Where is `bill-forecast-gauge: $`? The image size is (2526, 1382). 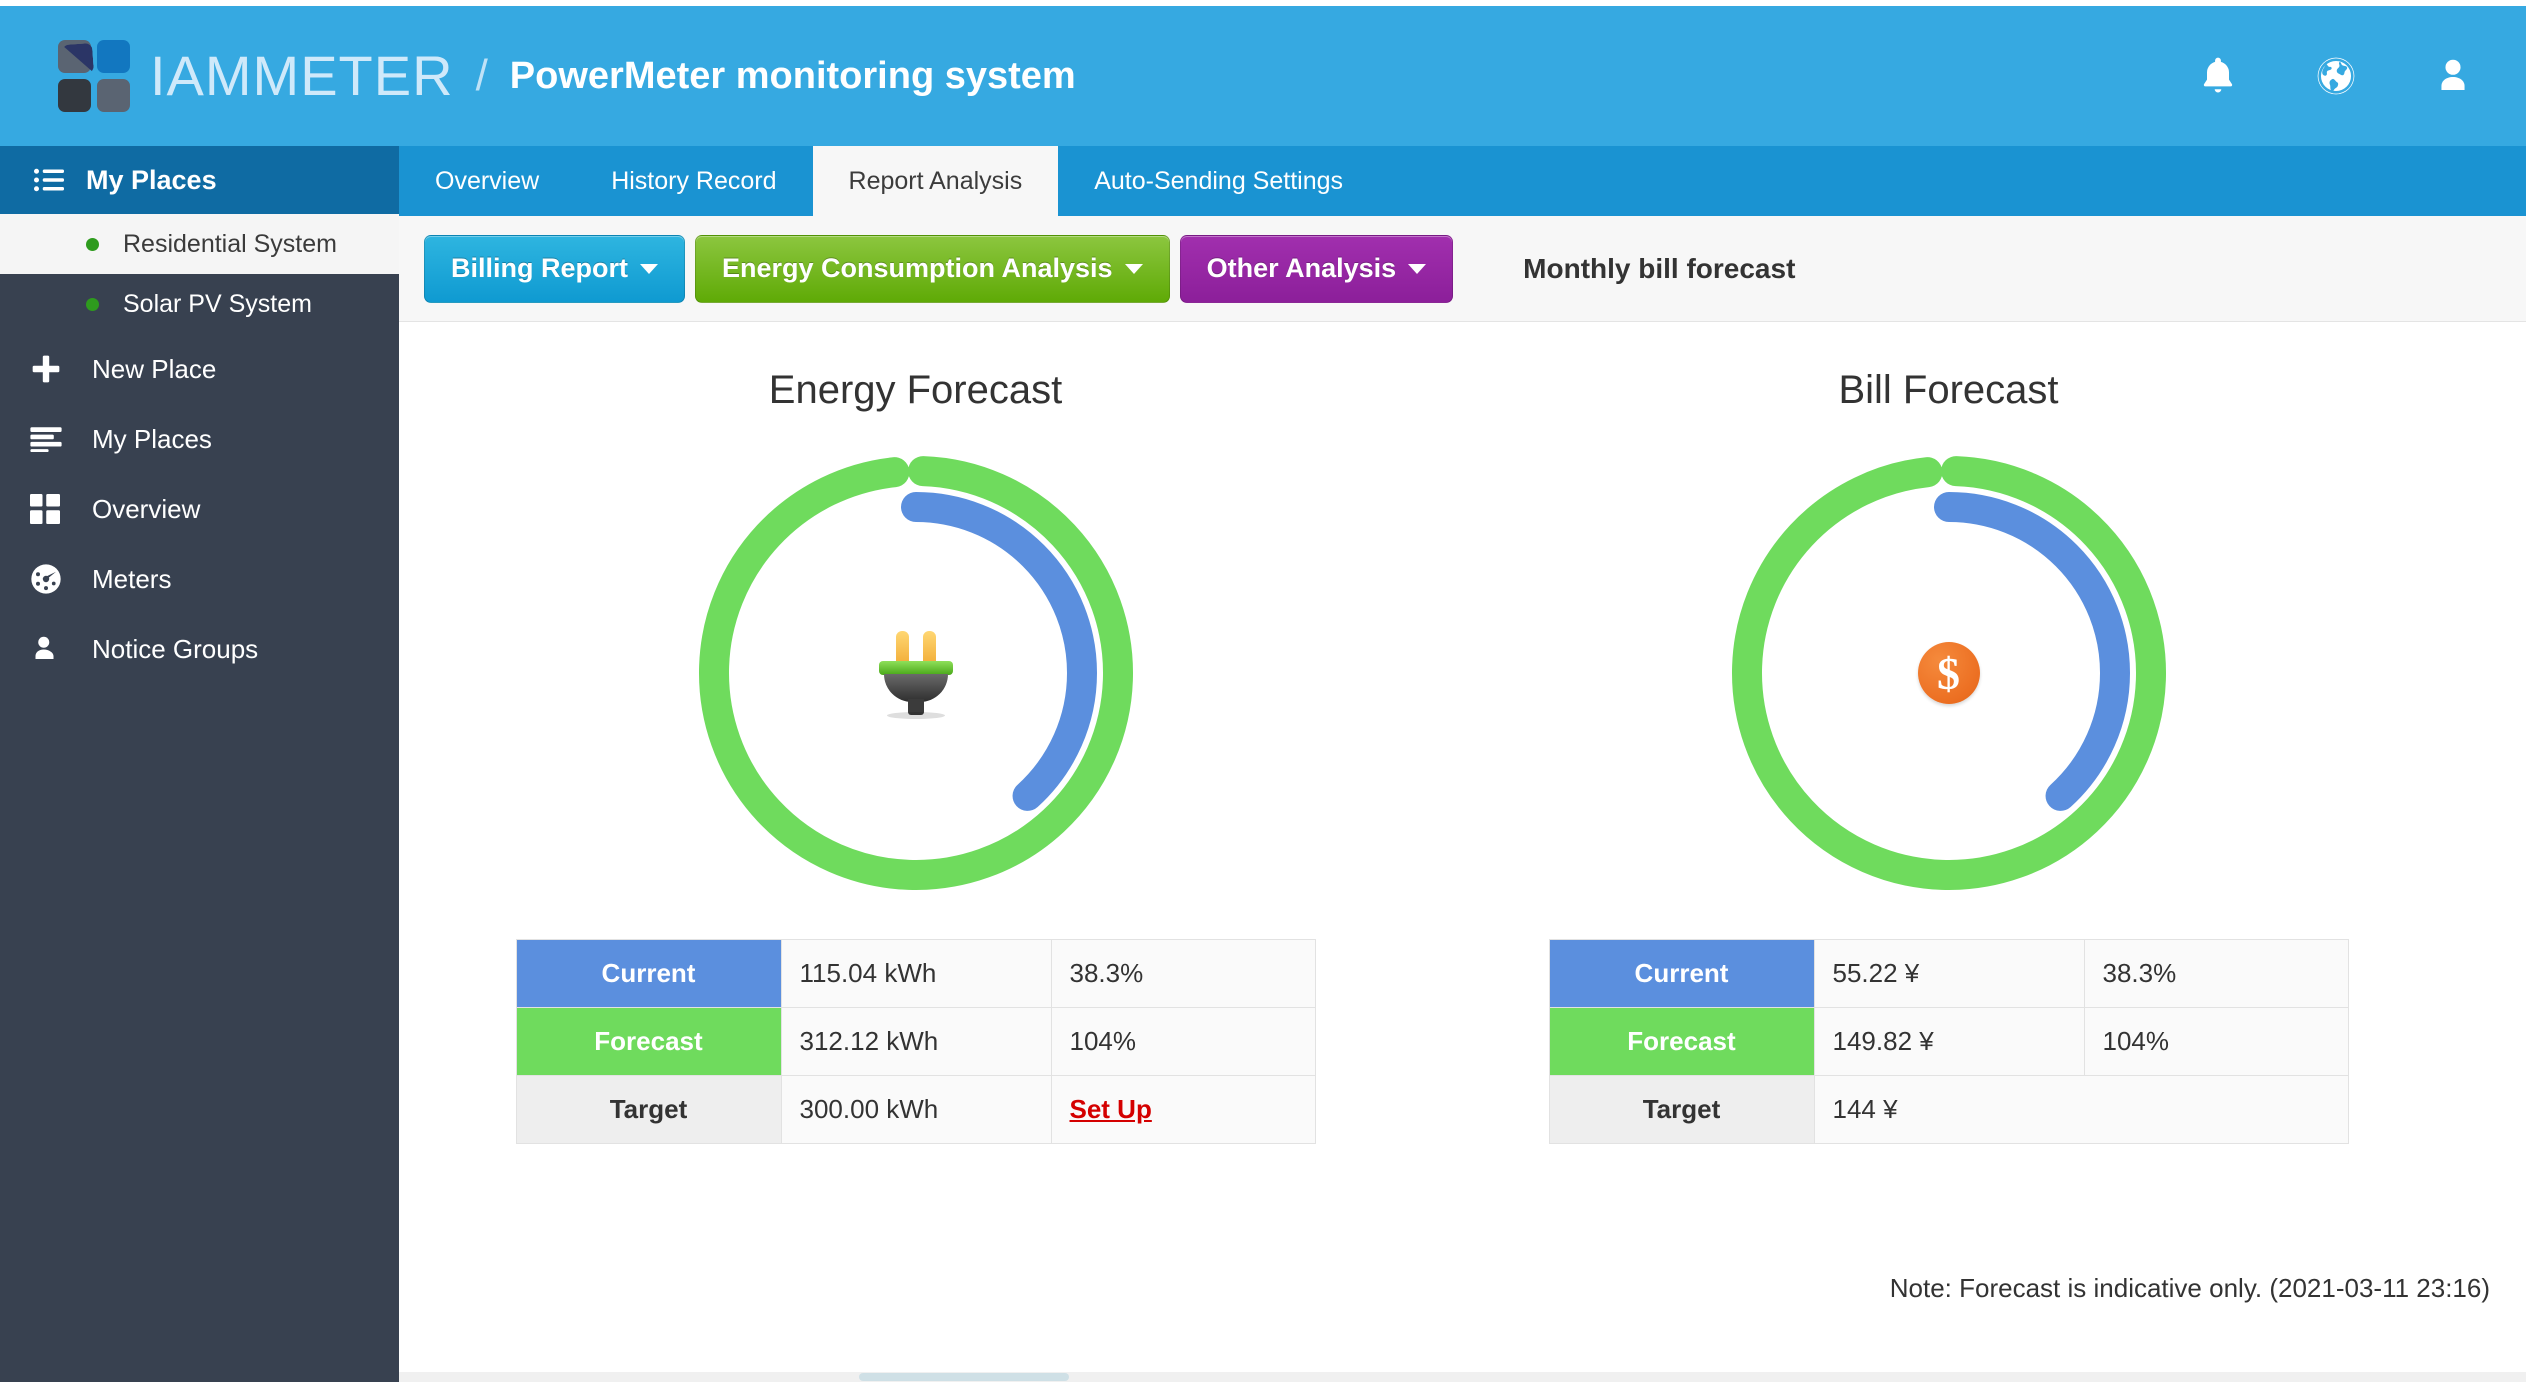
bill-forecast-gauge: $ is located at coordinates (1949, 673).